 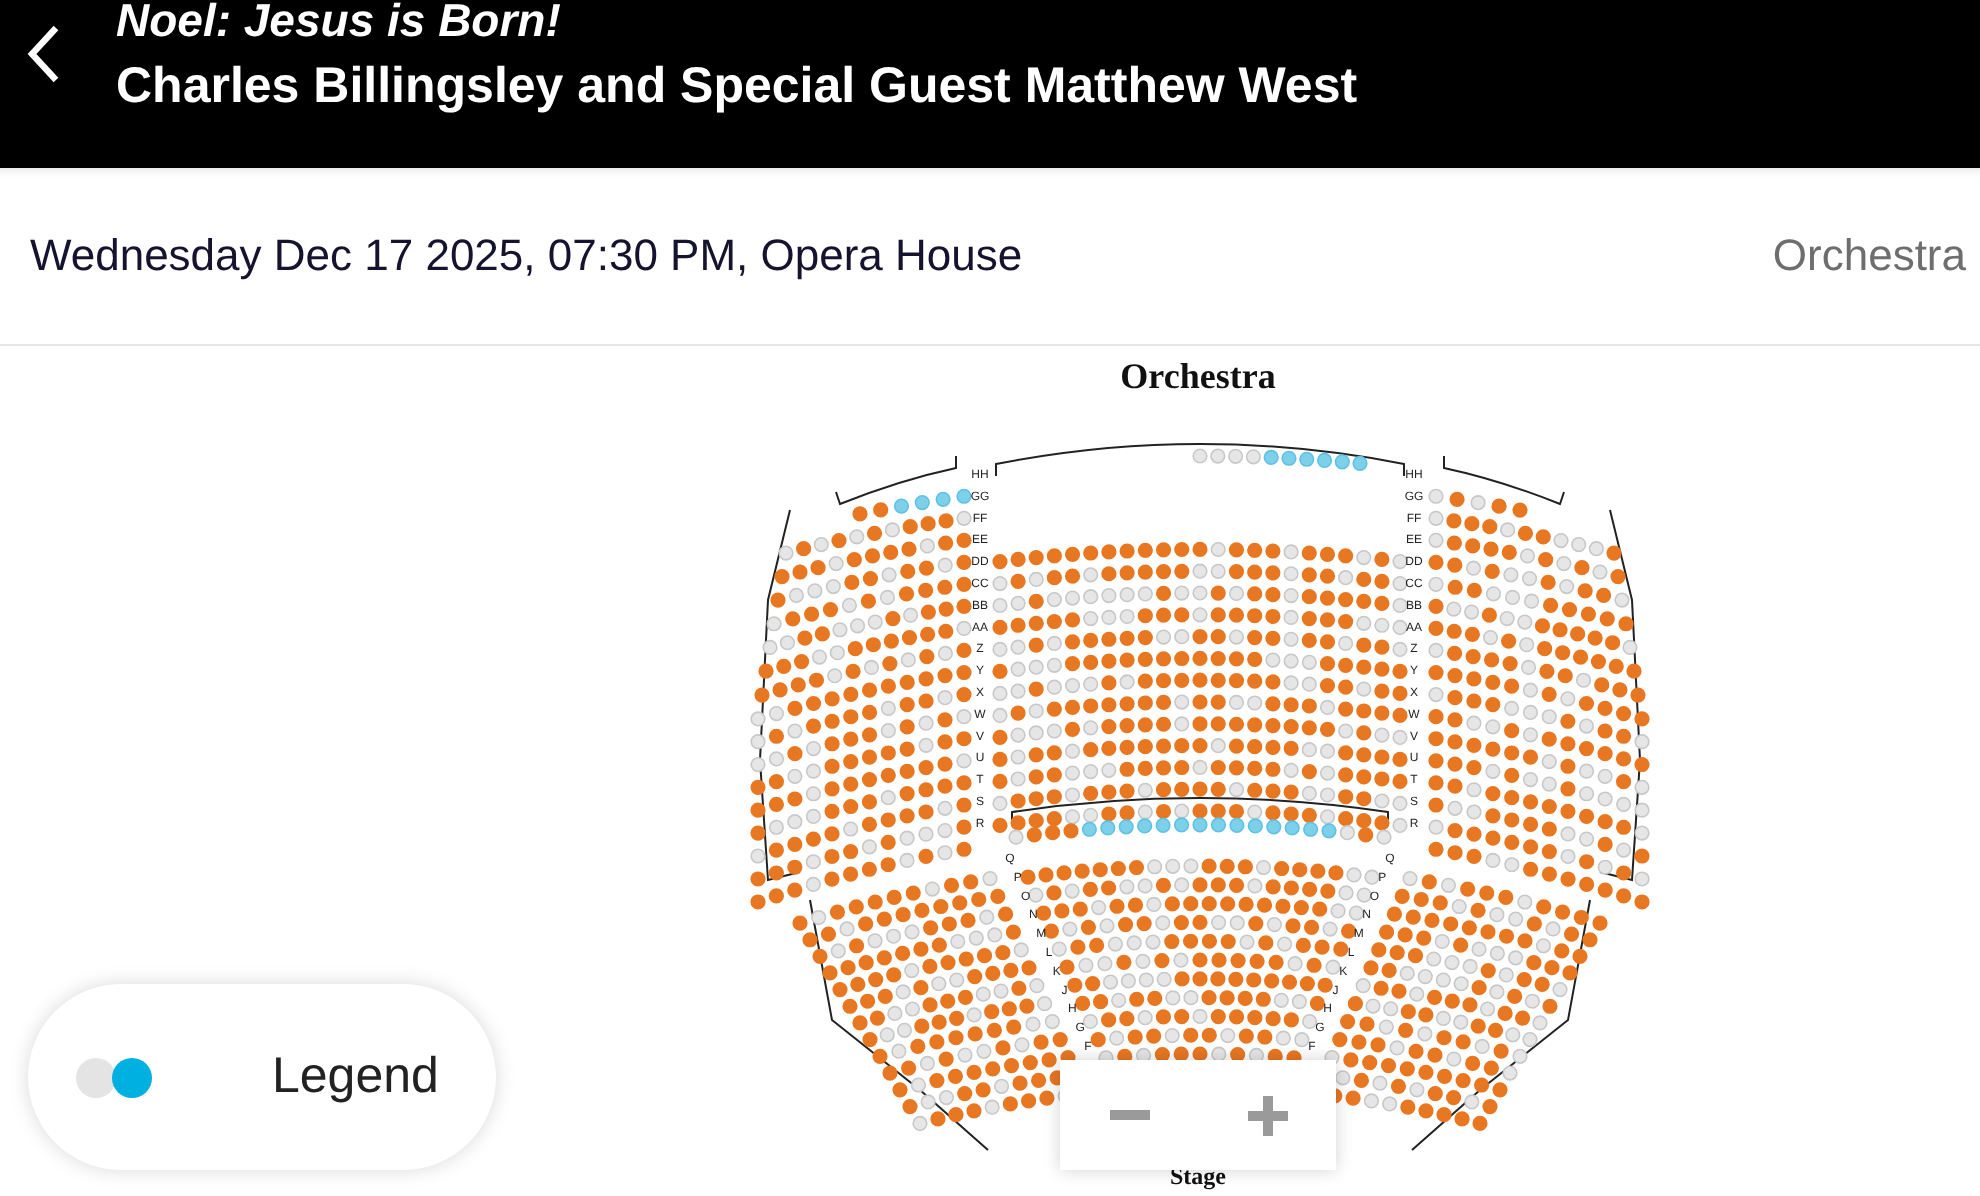 What do you see at coordinates (1198, 376) in the screenshot?
I see `map-title: Orchestra` at bounding box center [1198, 376].